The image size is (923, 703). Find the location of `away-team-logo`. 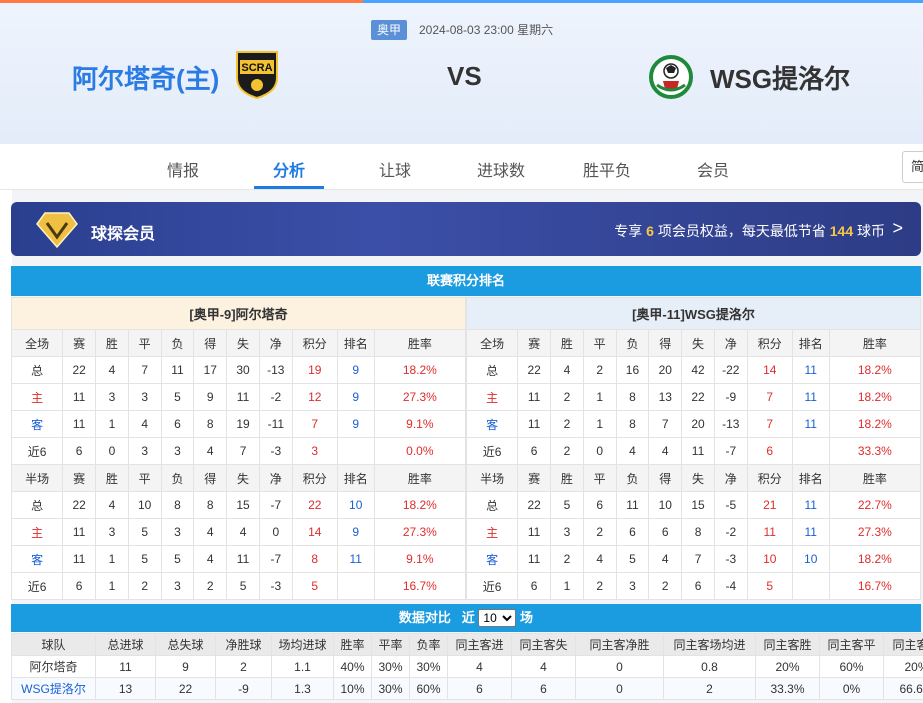

away-team-logo is located at coordinates (671, 79).